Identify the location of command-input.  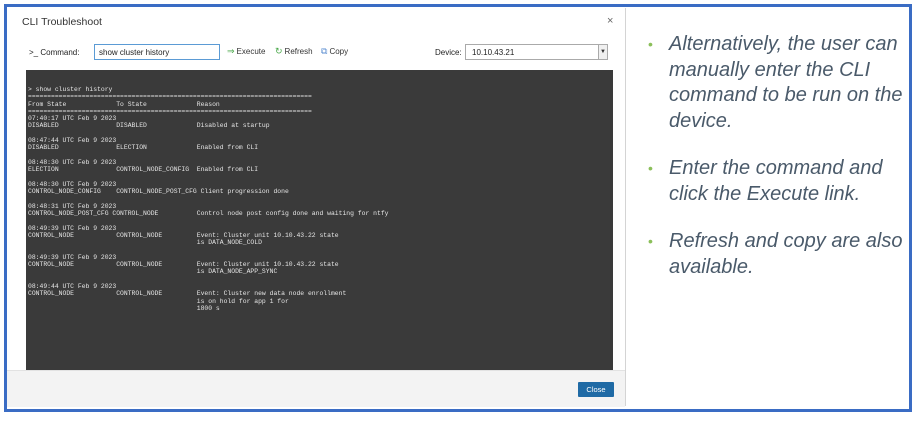
(157, 52).